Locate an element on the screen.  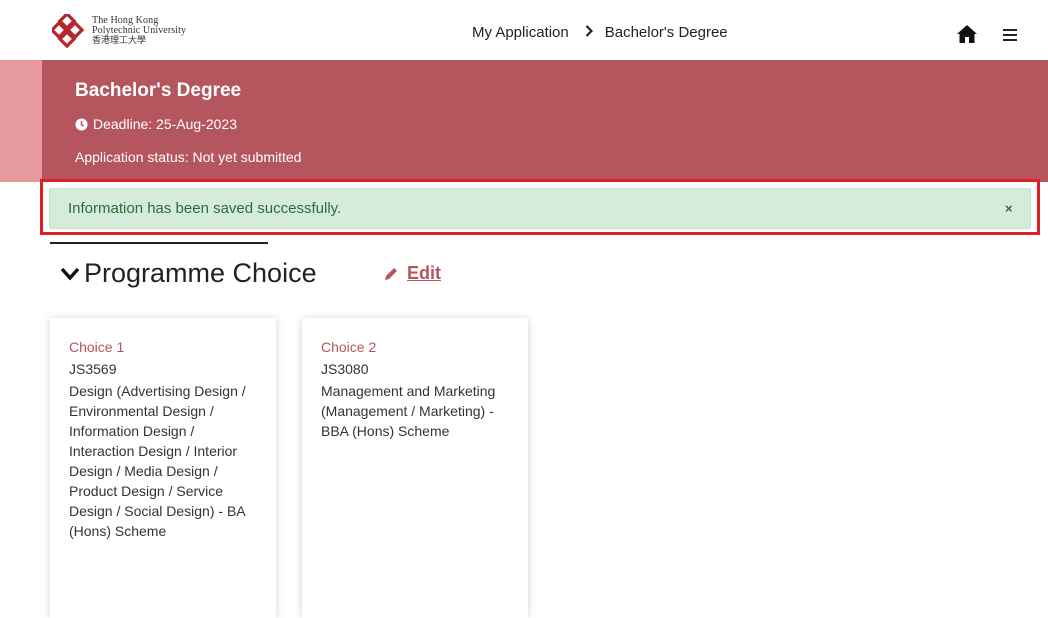
home-button is located at coordinates (967, 34).